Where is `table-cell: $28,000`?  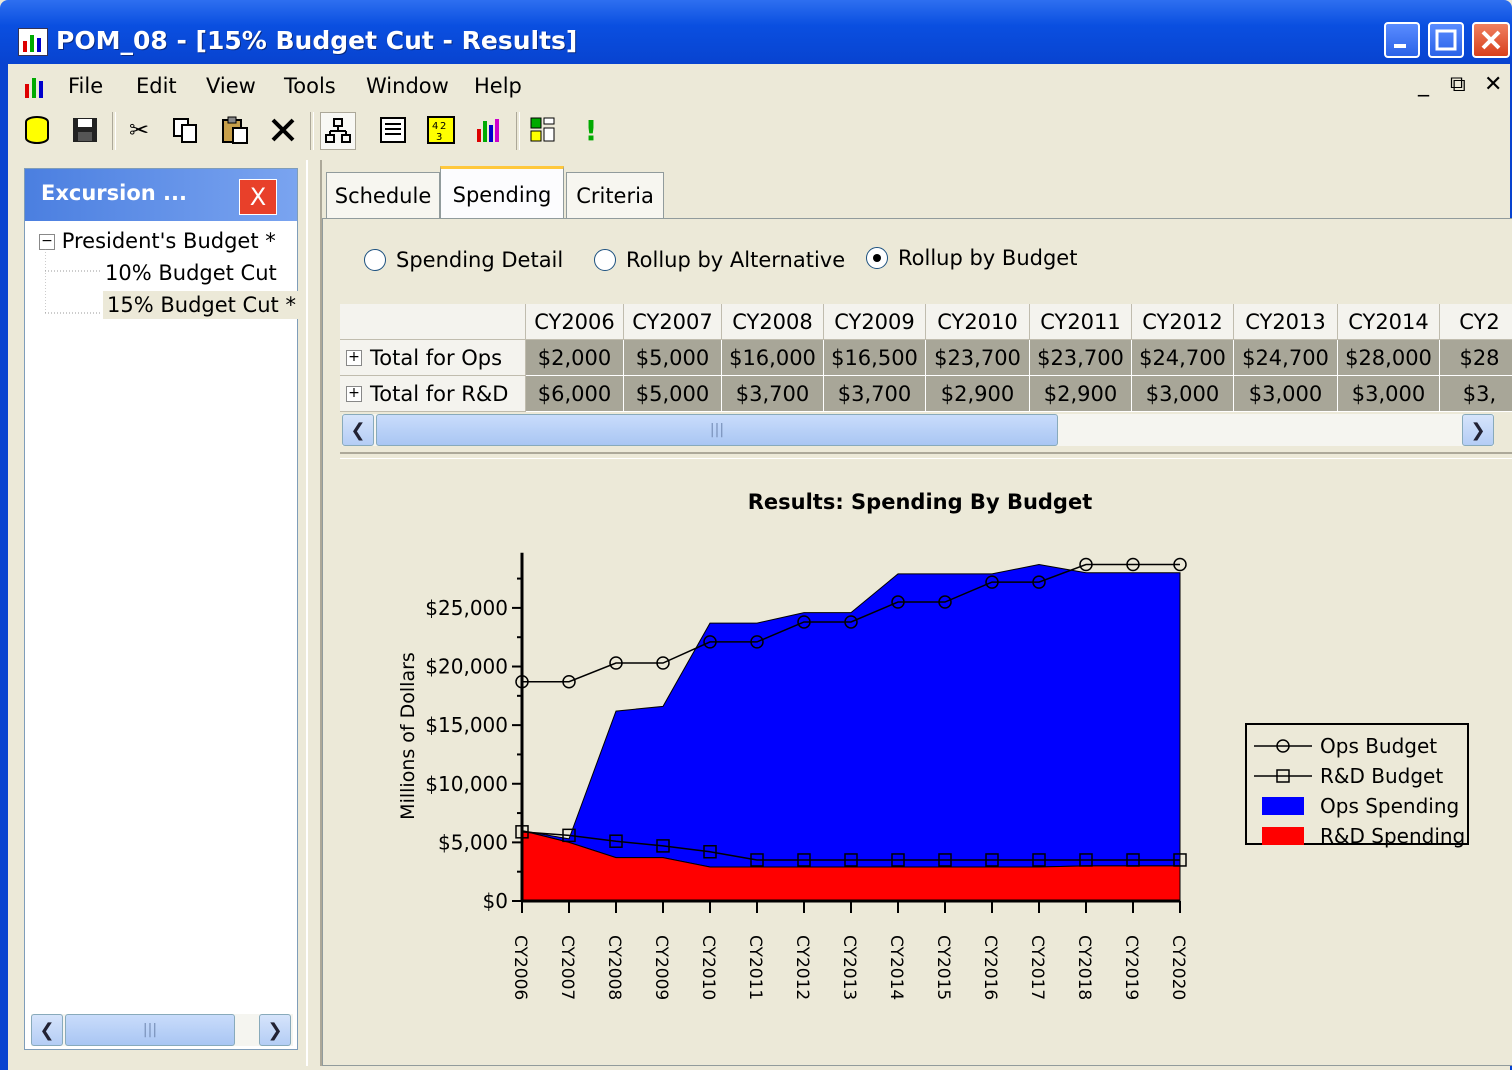
table-cell: $28,000 is located at coordinates (1389, 358).